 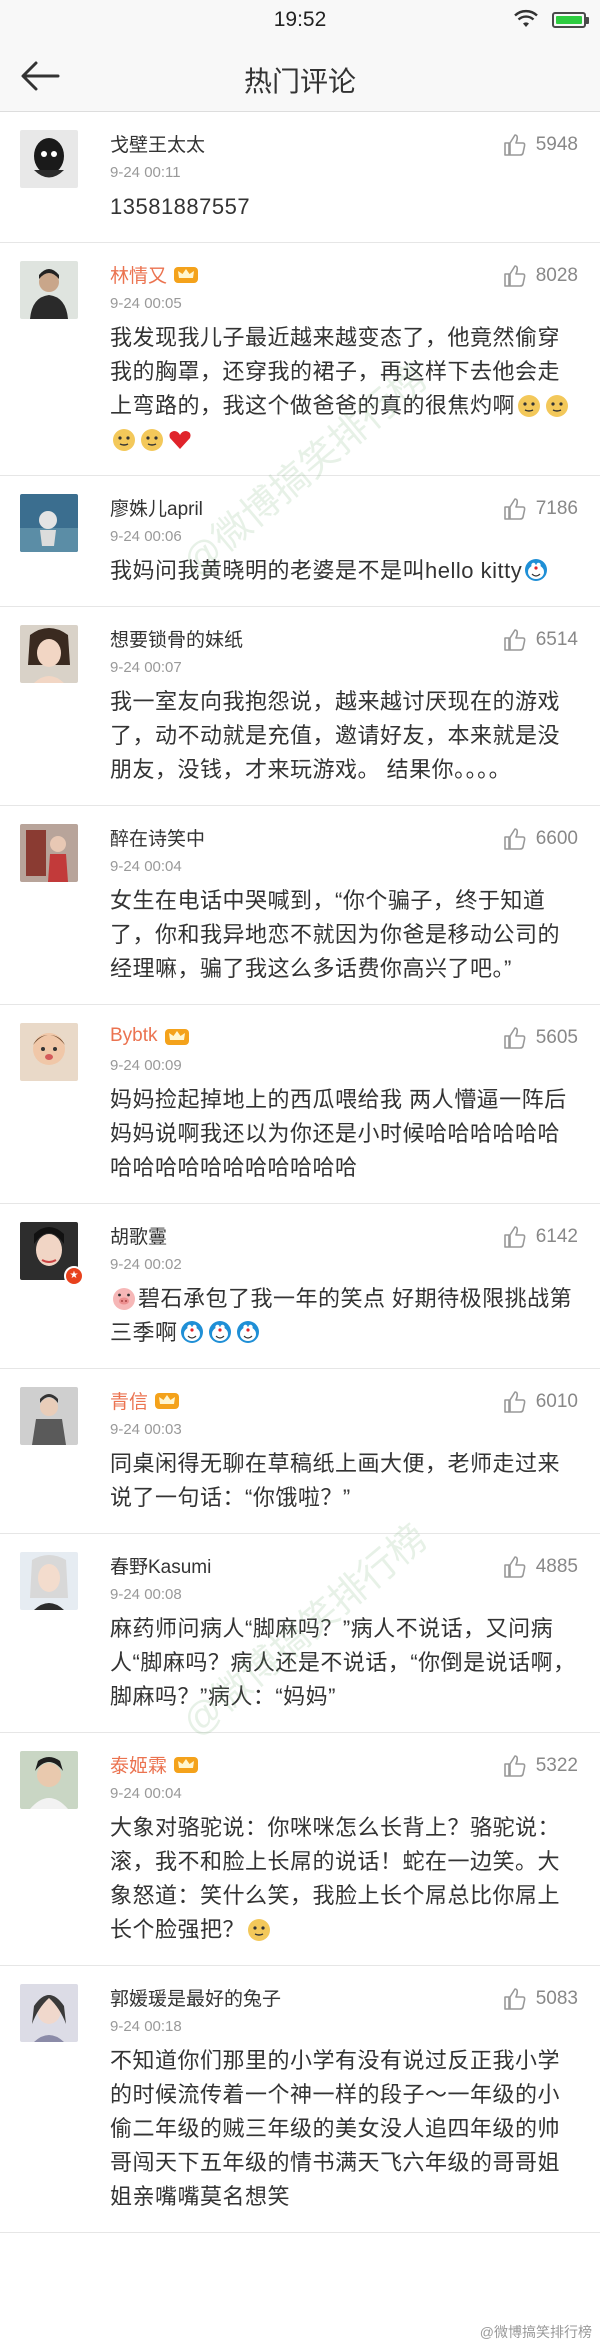 I want to click on like-count: 6600, so click(x=556, y=838).